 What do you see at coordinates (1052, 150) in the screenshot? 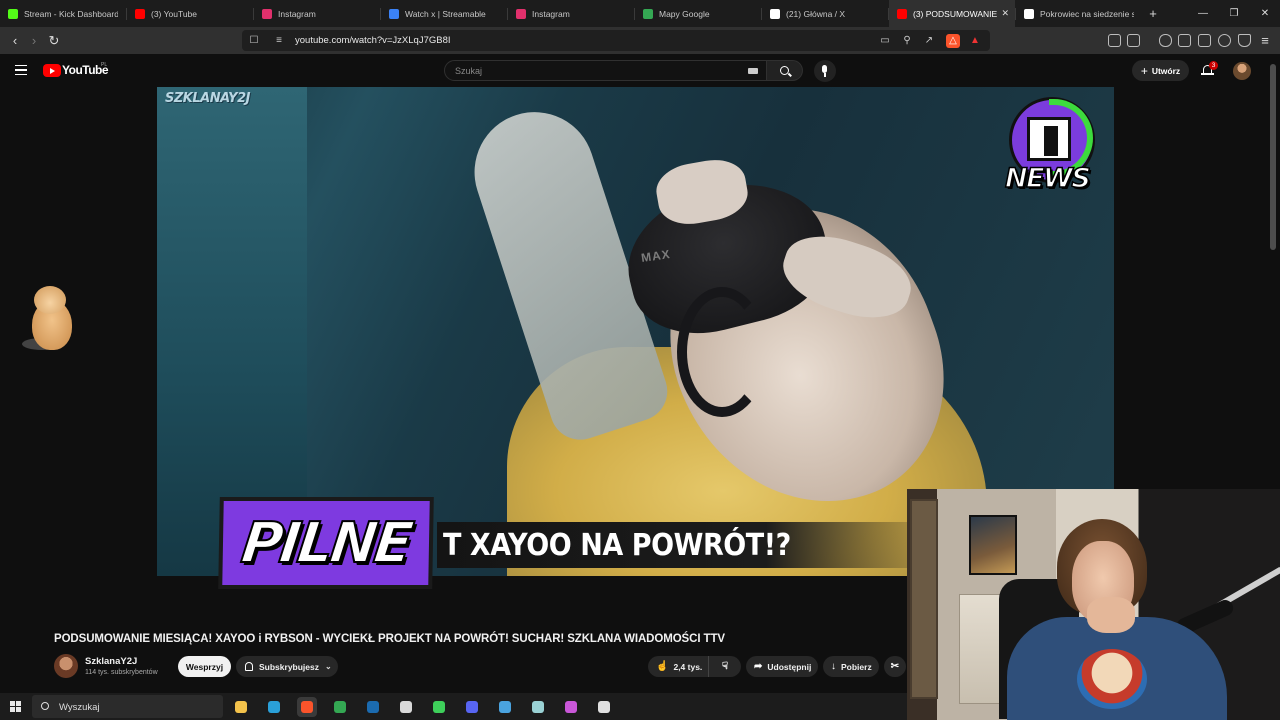
I see `k-news-logo: NEWS` at bounding box center [1052, 150].